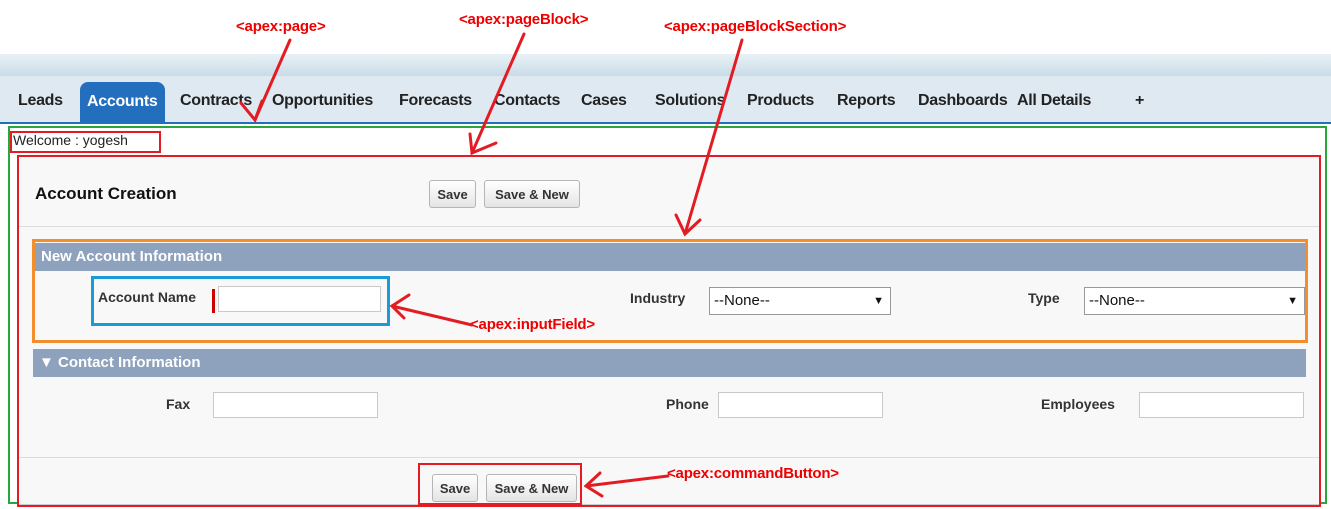 The height and width of the screenshot is (509, 1331). Describe the element at coordinates (626, 484) in the screenshot. I see `arrow-apex-commandbutton` at that location.